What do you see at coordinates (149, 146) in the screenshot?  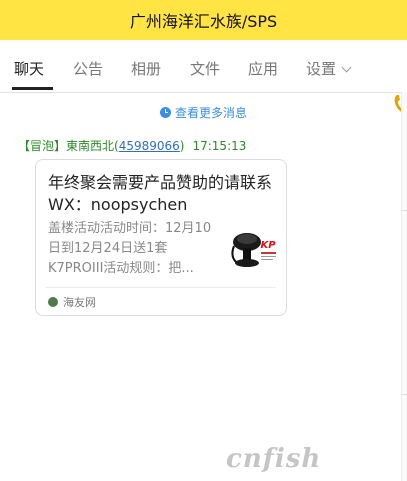 I see `sender-uid-link: 45989066` at bounding box center [149, 146].